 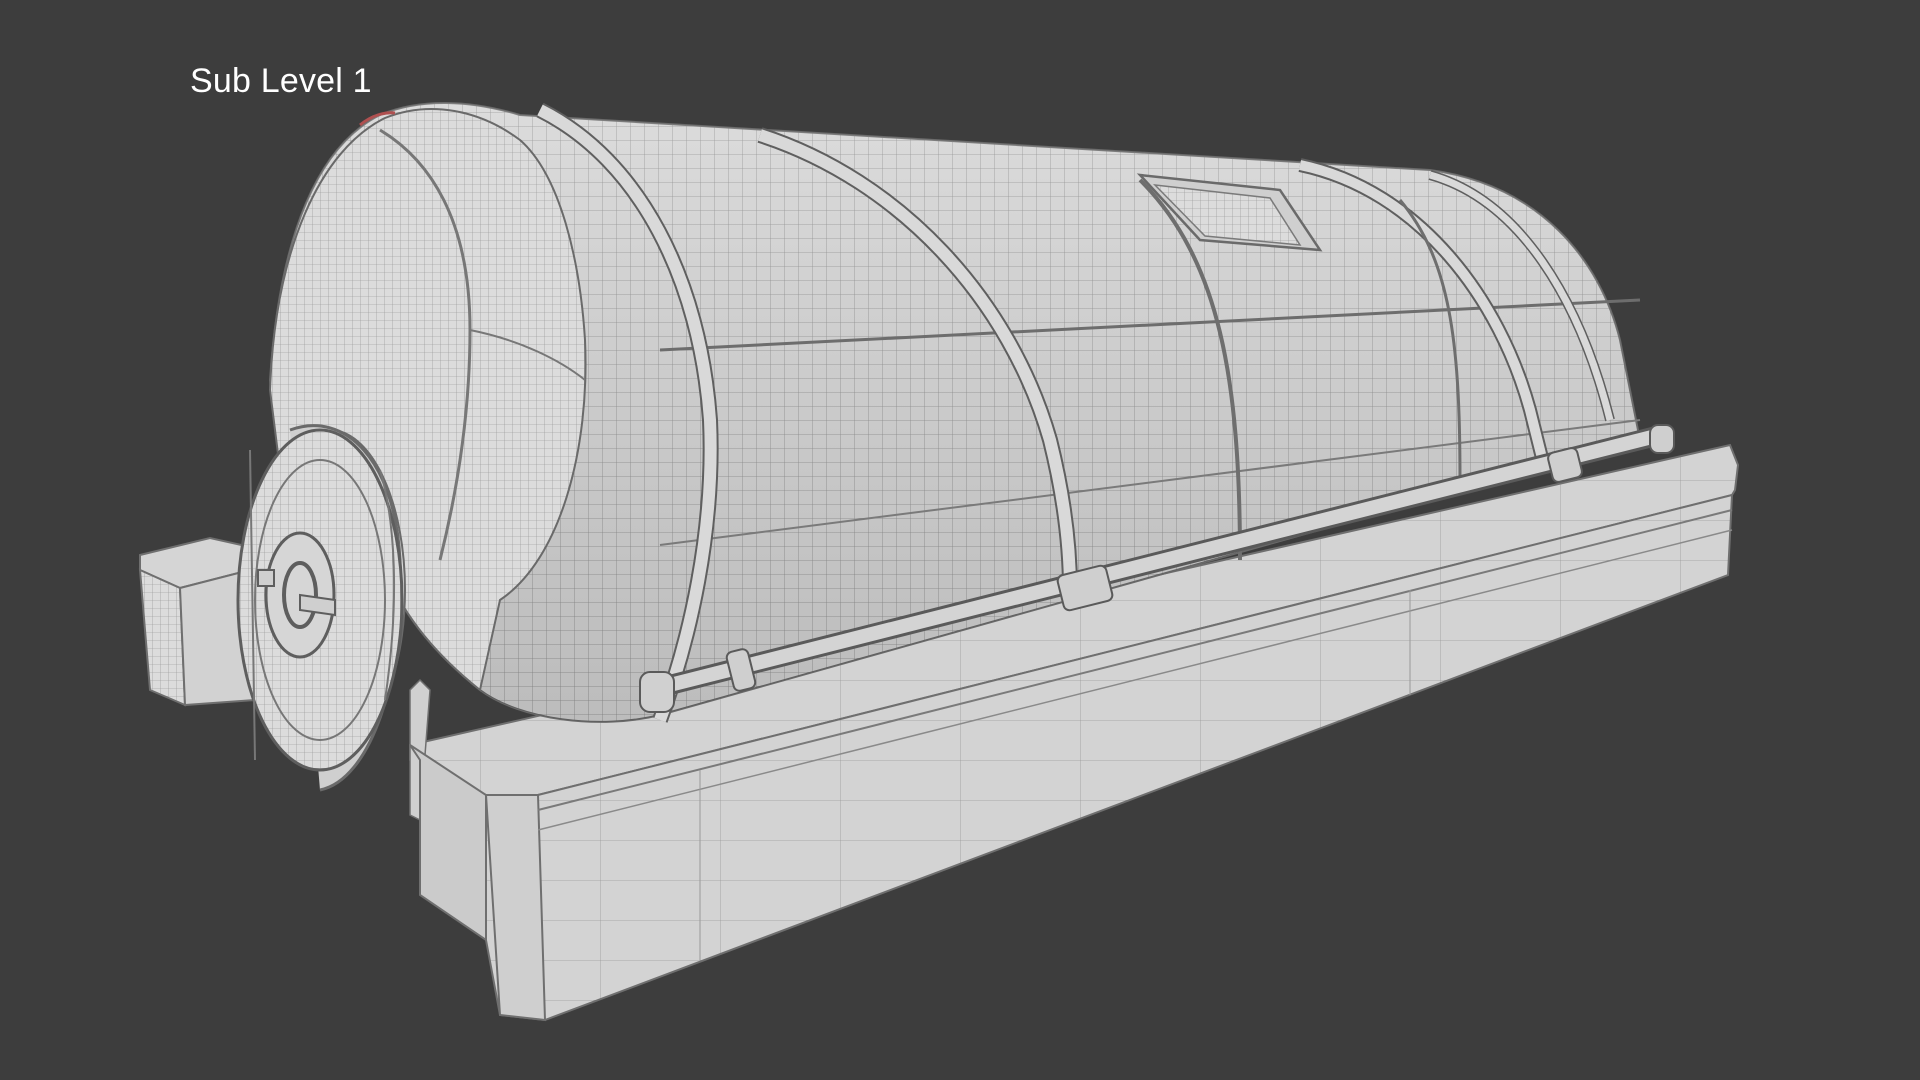 What do you see at coordinates (321, 608) in the screenshot?
I see `end-door` at bounding box center [321, 608].